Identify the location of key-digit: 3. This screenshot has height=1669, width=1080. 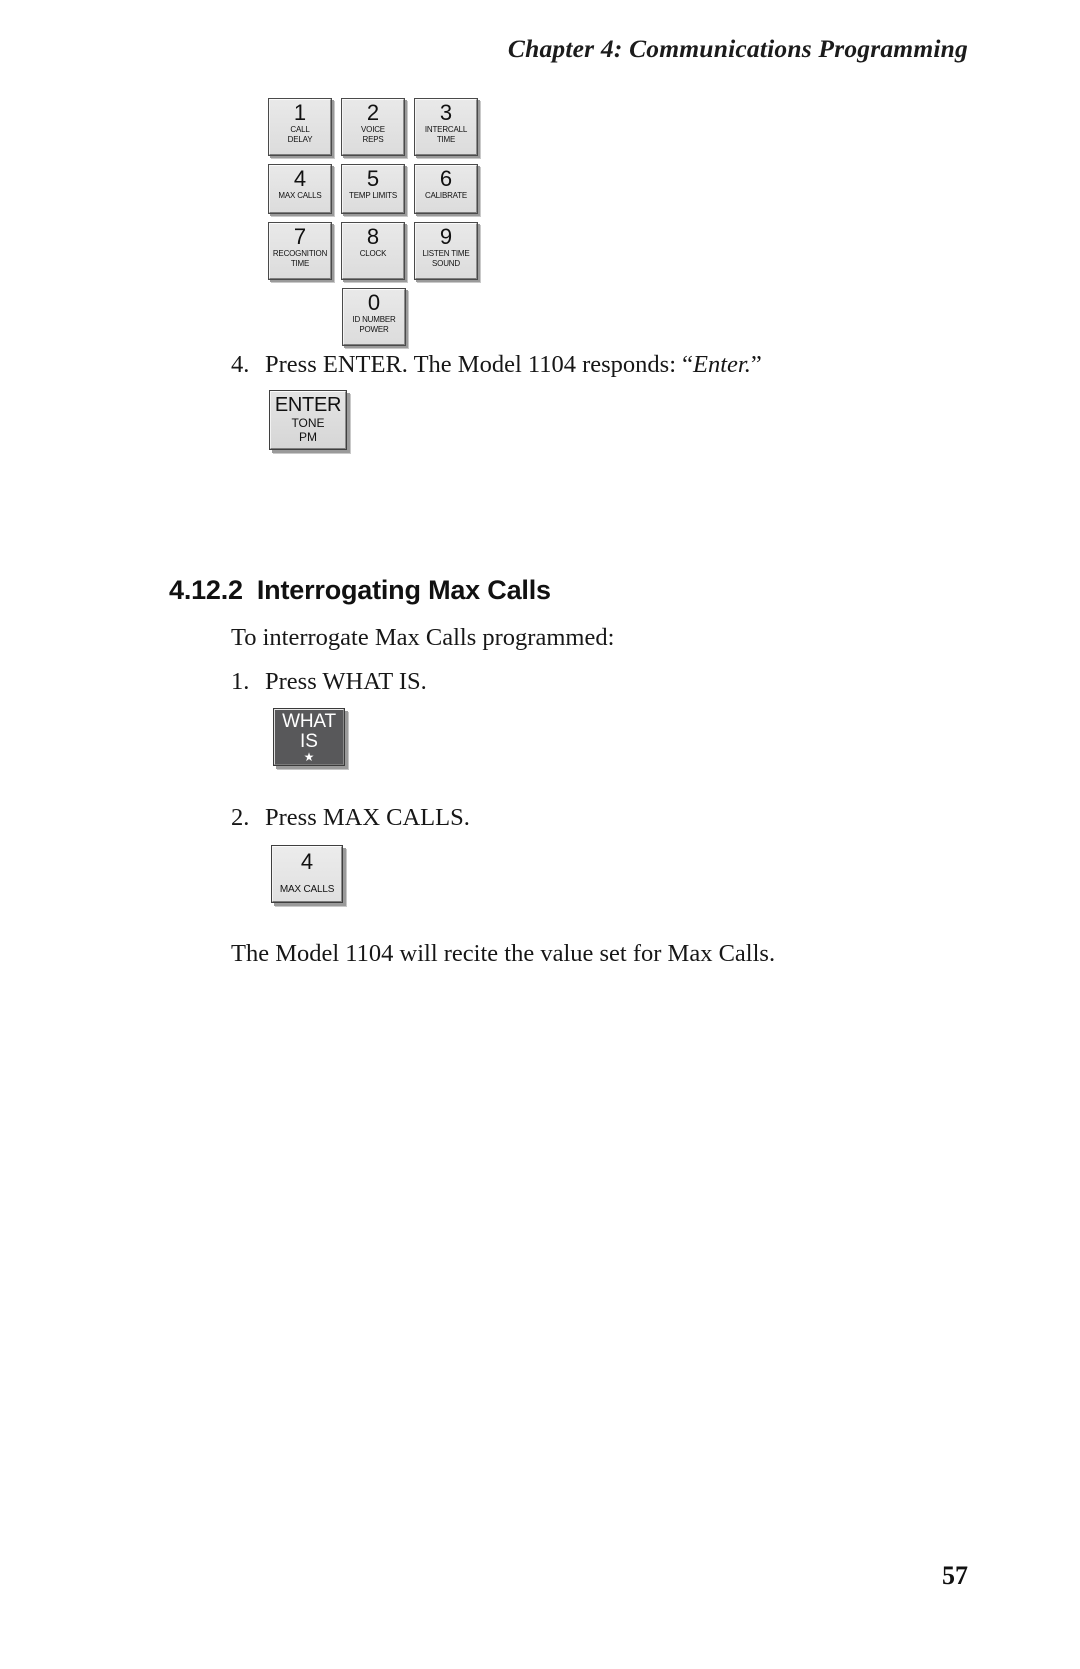
(446, 112).